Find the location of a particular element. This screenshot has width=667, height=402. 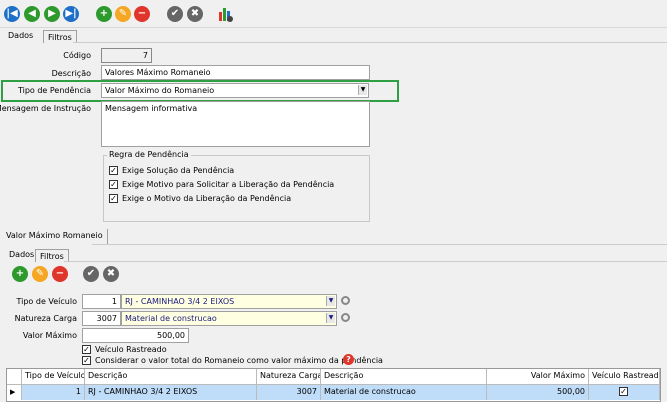

last-icon: ▶| is located at coordinates (71, 14).